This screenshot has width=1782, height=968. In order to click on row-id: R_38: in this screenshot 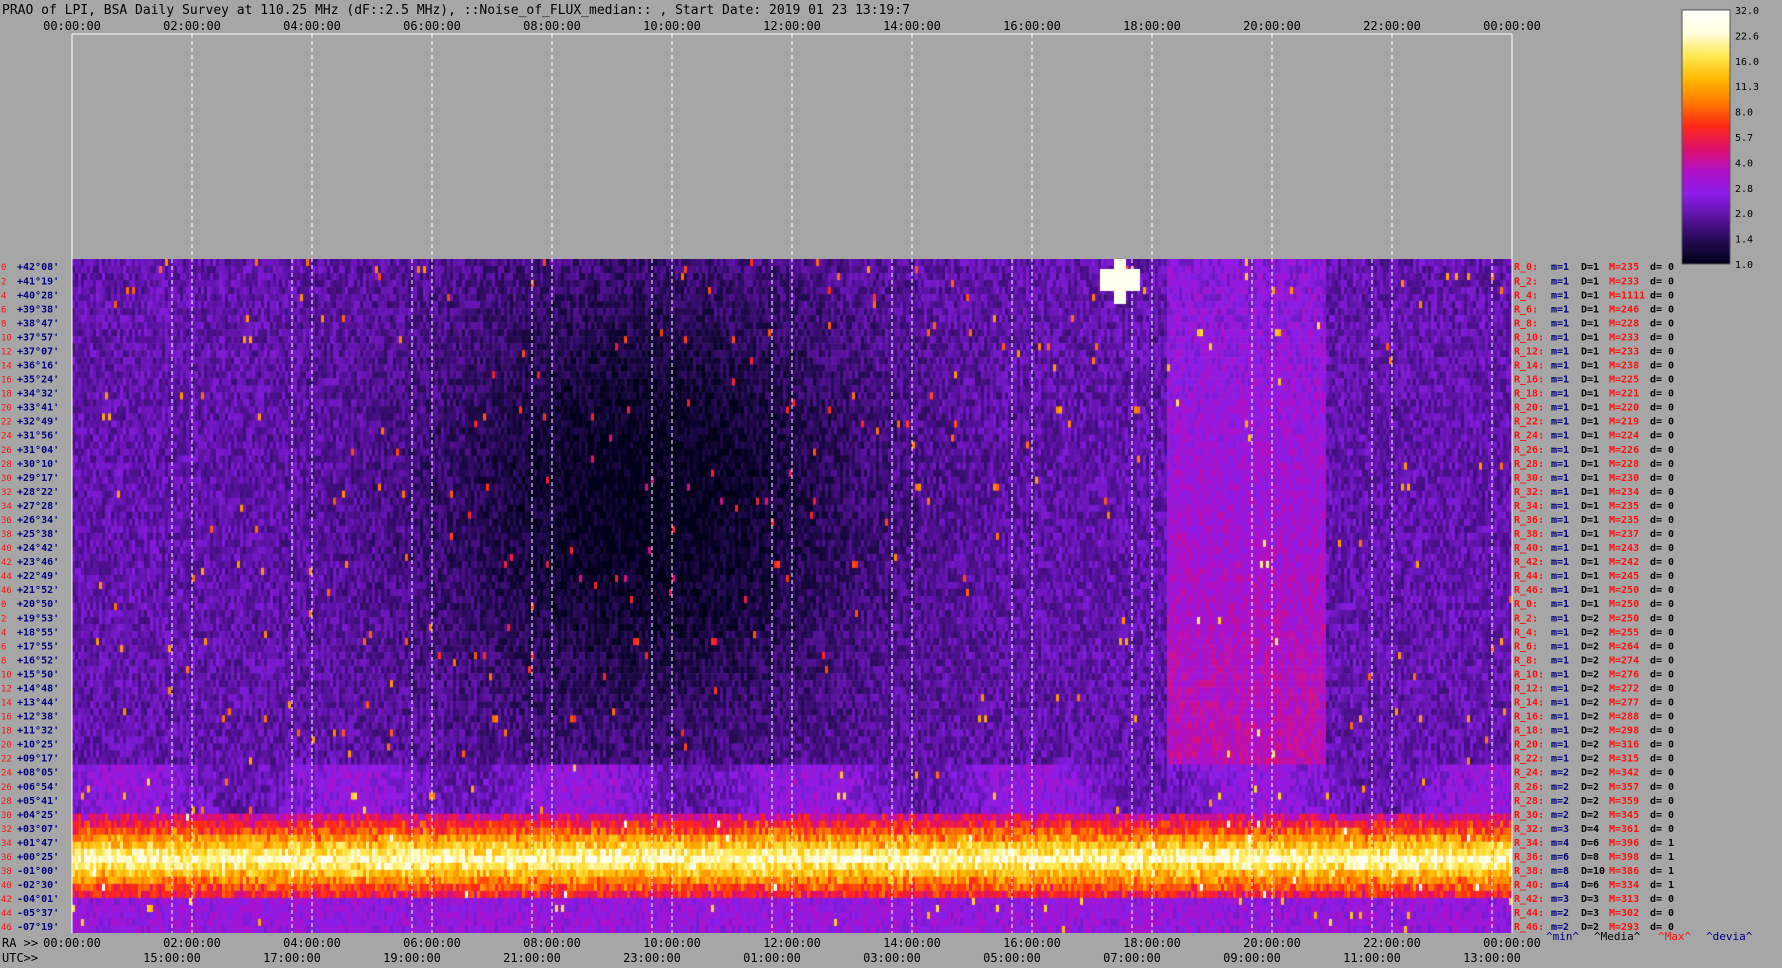, I will do `click(1529, 871)`.